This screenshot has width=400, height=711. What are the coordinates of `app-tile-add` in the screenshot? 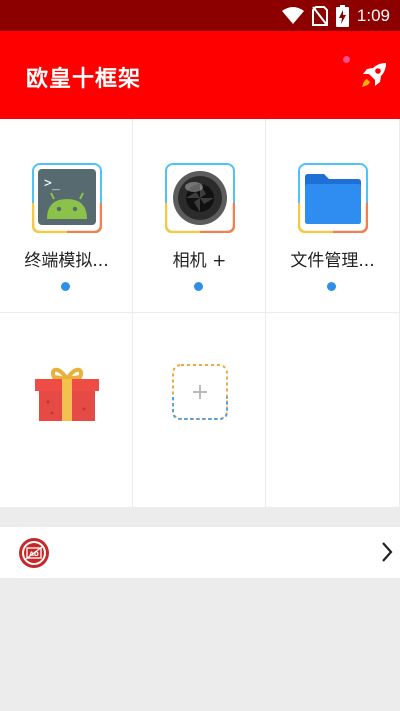 It's located at (199, 410).